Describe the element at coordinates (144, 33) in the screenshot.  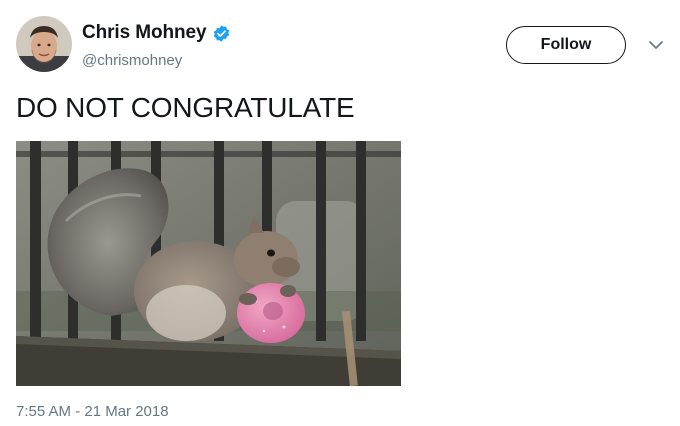
I see `author-display-name: Chris Mohney` at that location.